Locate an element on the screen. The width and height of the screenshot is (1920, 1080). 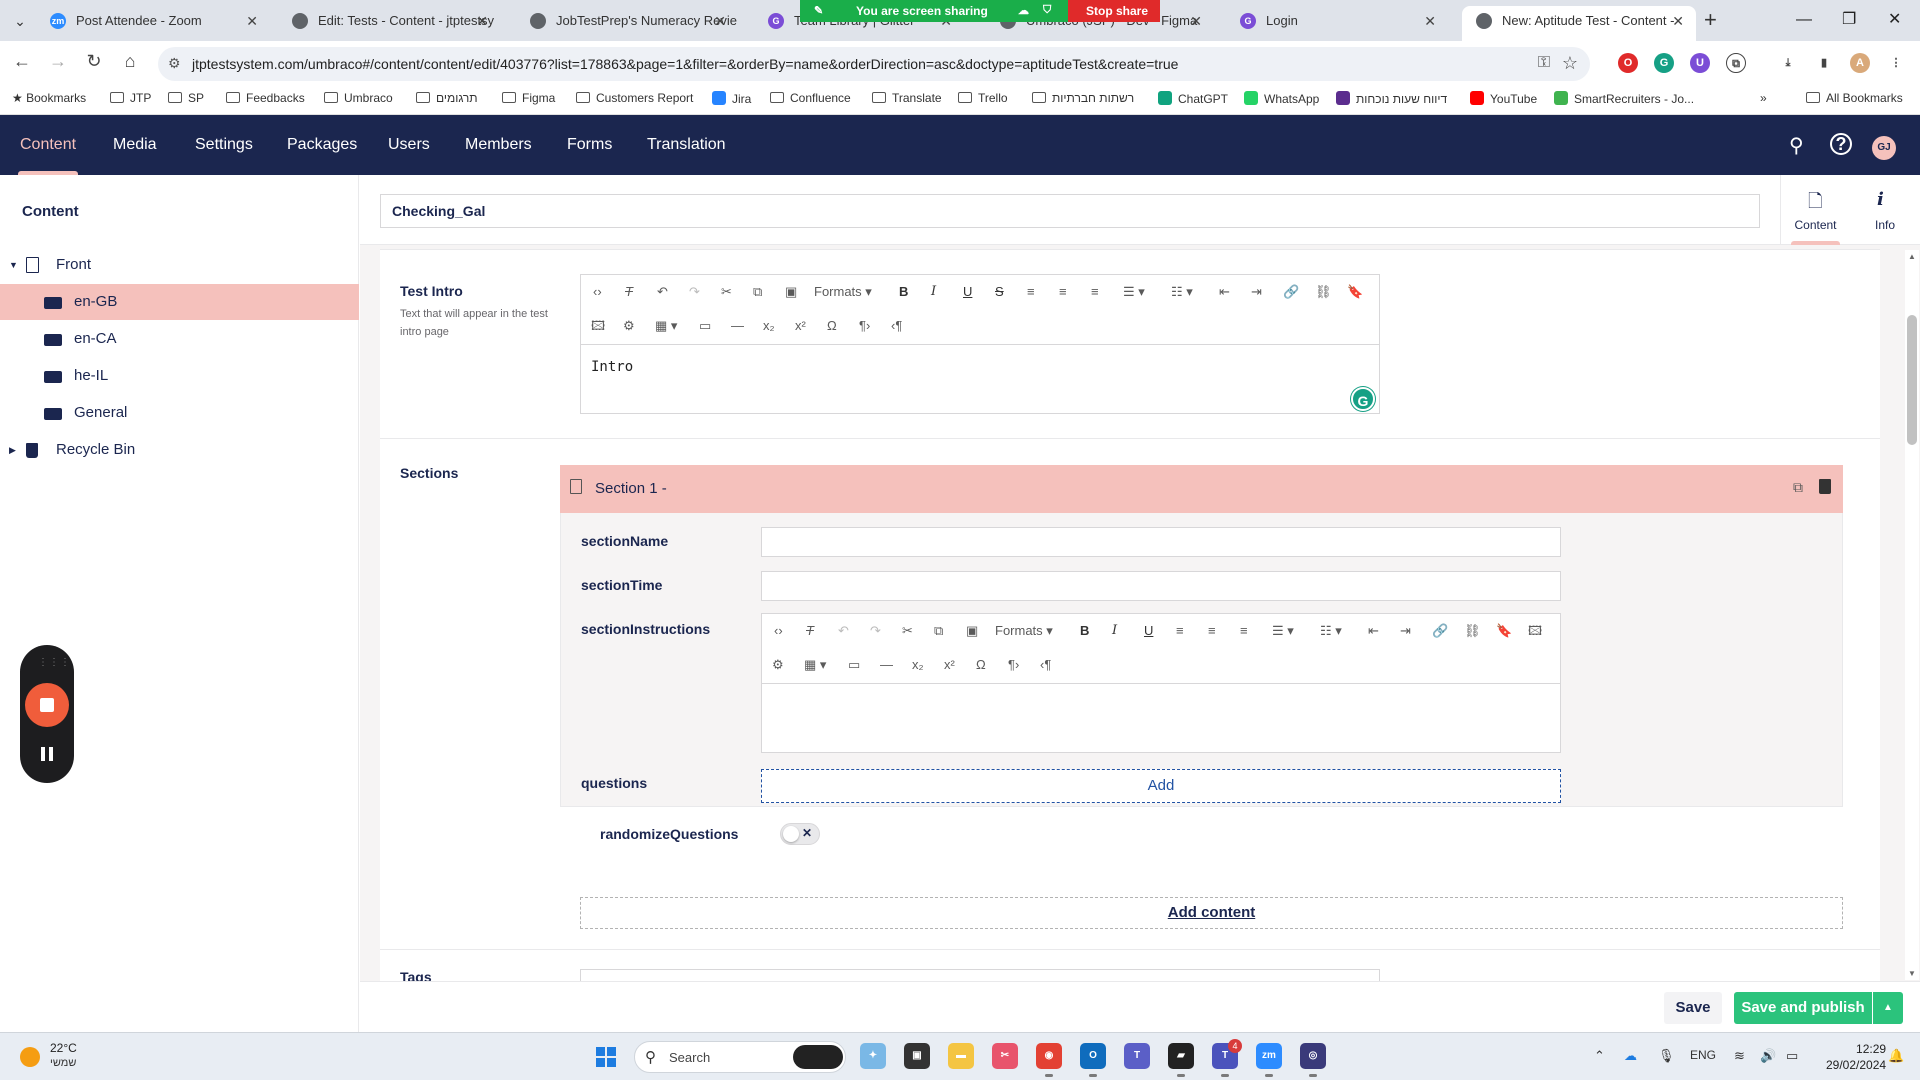
nav-content: Content is located at coordinates (48, 145).